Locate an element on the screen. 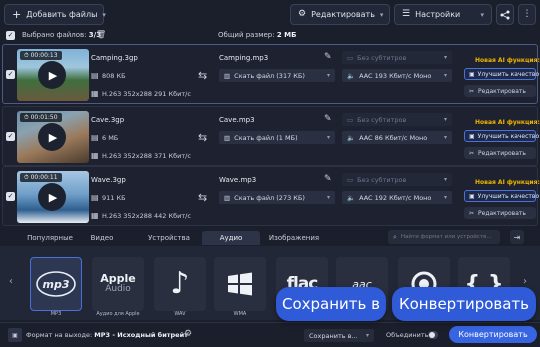  convert-arrow-icon: ⇆ is located at coordinates (203, 75).